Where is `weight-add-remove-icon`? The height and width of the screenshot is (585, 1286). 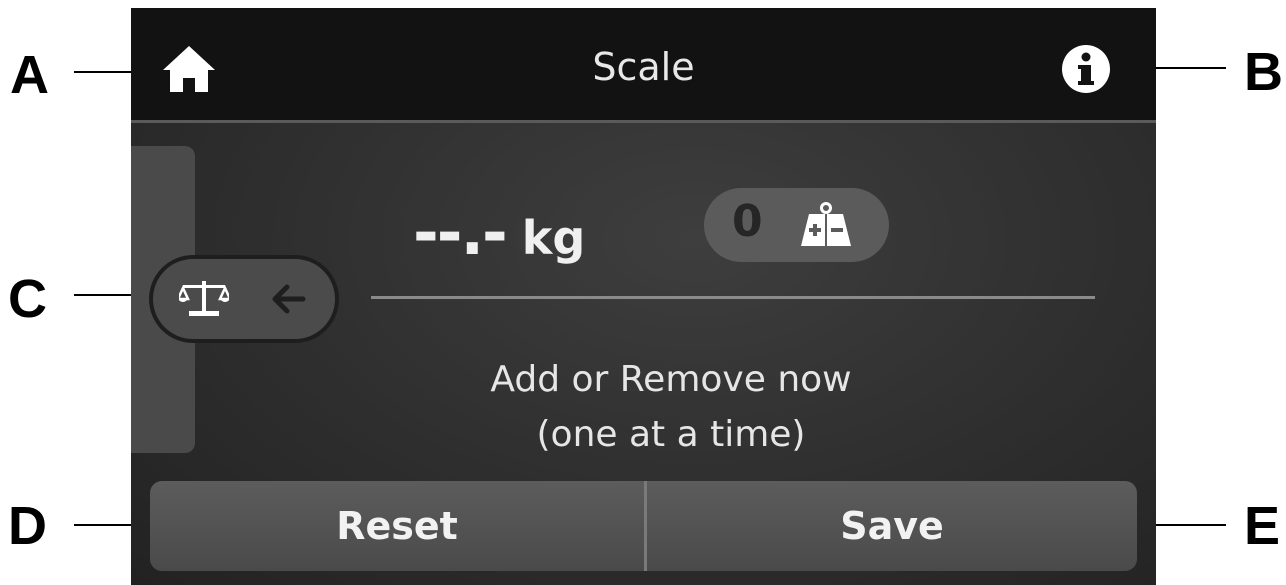
weight-add-remove-icon is located at coordinates (826, 224).